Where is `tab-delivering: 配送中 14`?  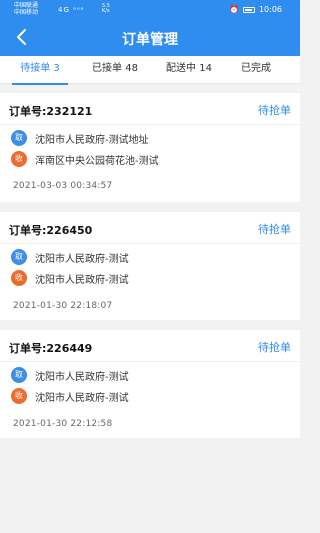 tab-delivering: 配送中 14 is located at coordinates (189, 70).